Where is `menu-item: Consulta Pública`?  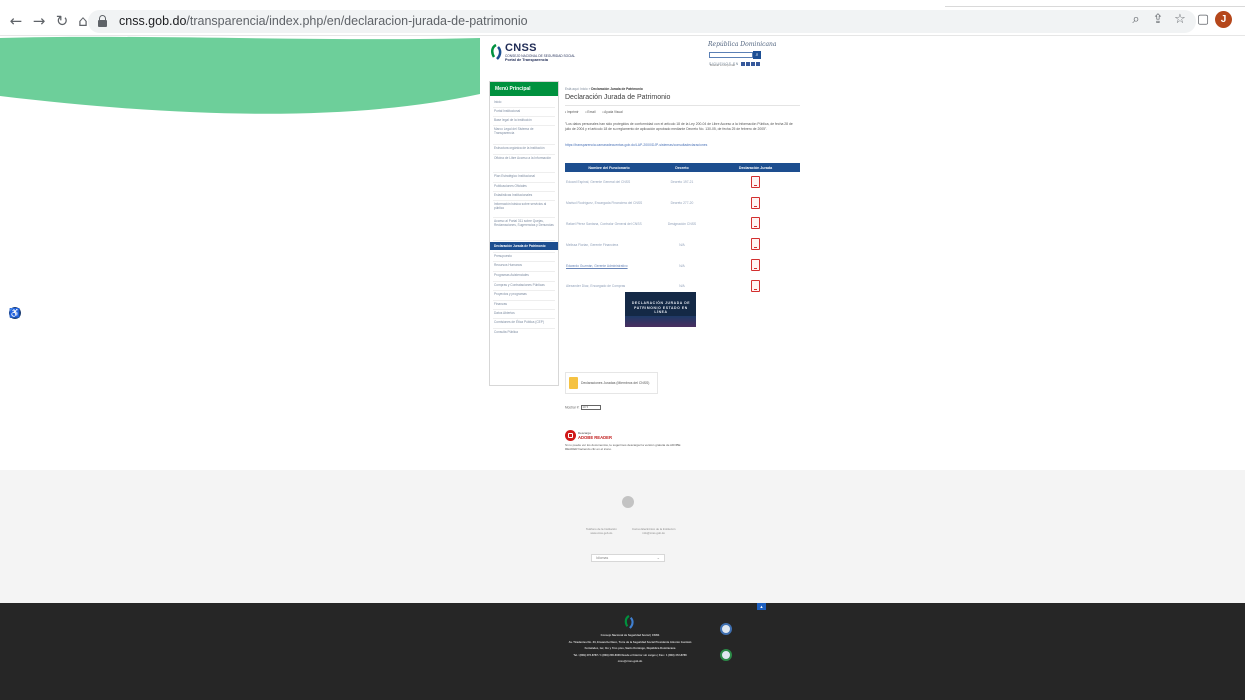 menu-item: Consulta Pública is located at coordinates (524, 332).